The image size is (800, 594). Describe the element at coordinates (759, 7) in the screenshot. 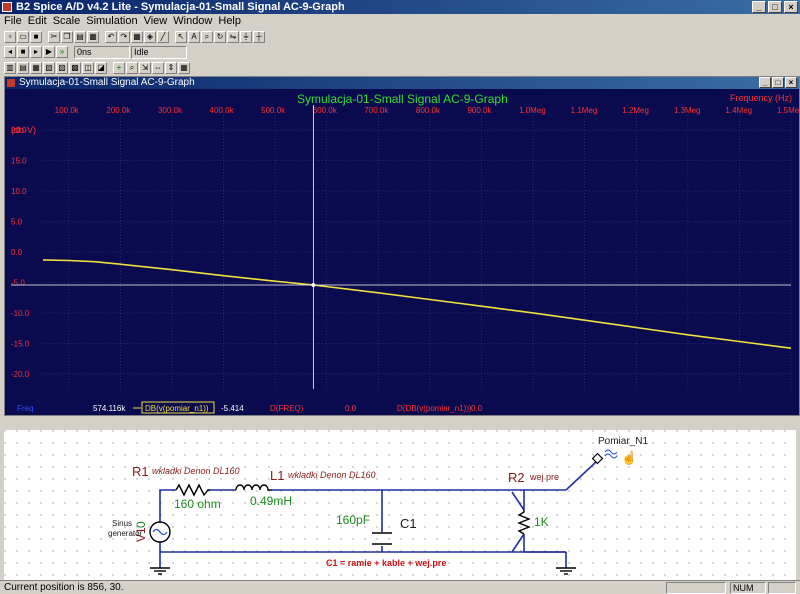

I see `minimize-button: _` at that location.